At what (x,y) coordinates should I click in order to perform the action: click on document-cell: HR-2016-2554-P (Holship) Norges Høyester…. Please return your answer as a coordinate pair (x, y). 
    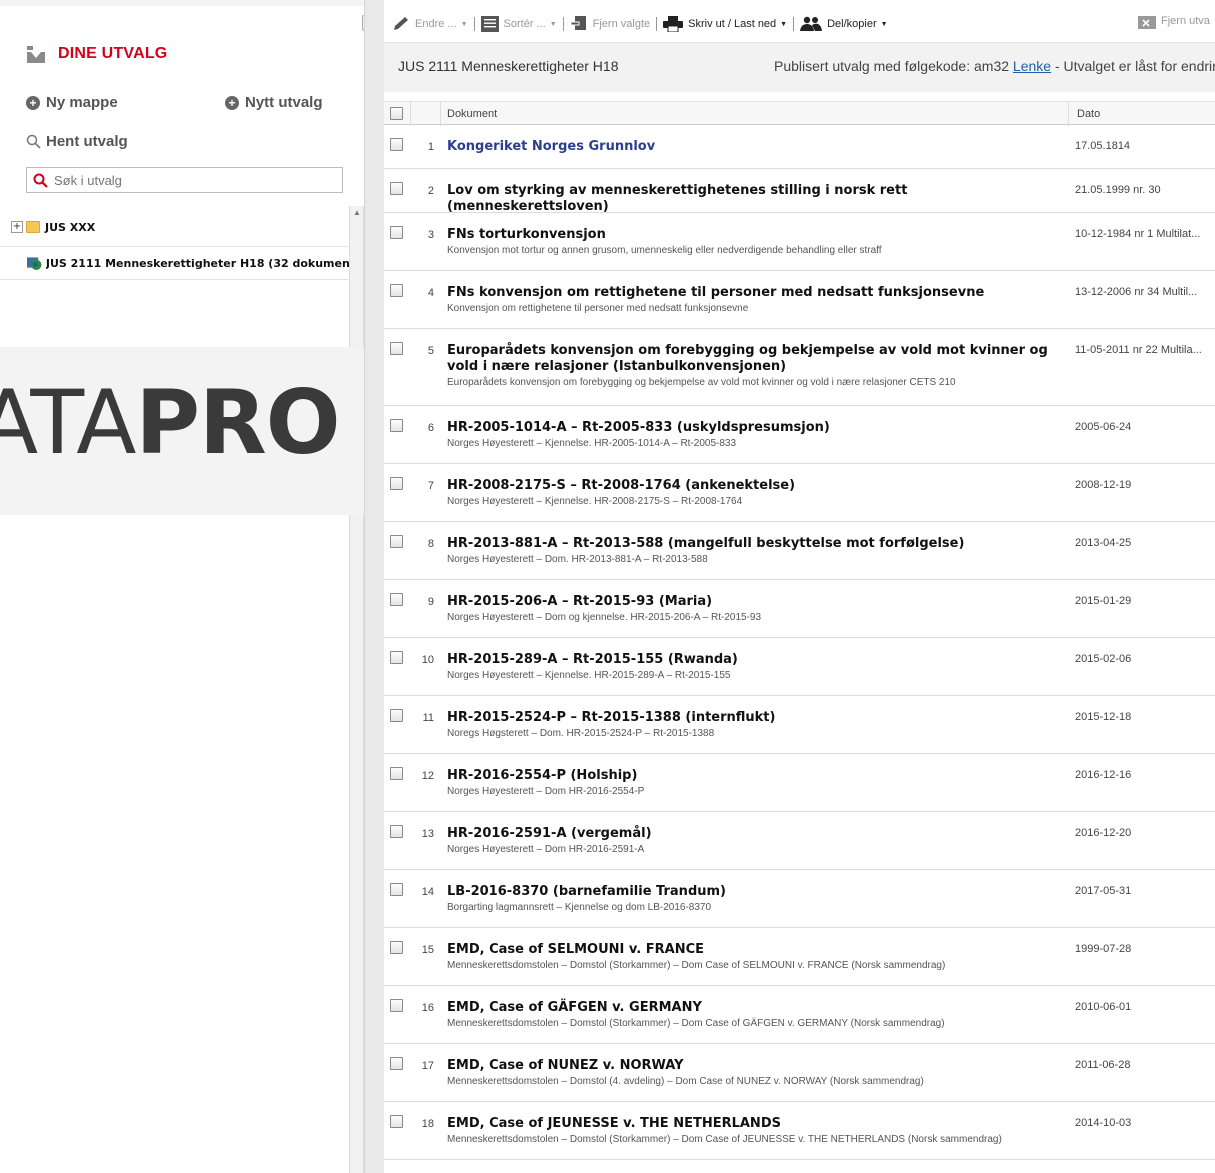
    Looking at the image, I should click on (754, 783).